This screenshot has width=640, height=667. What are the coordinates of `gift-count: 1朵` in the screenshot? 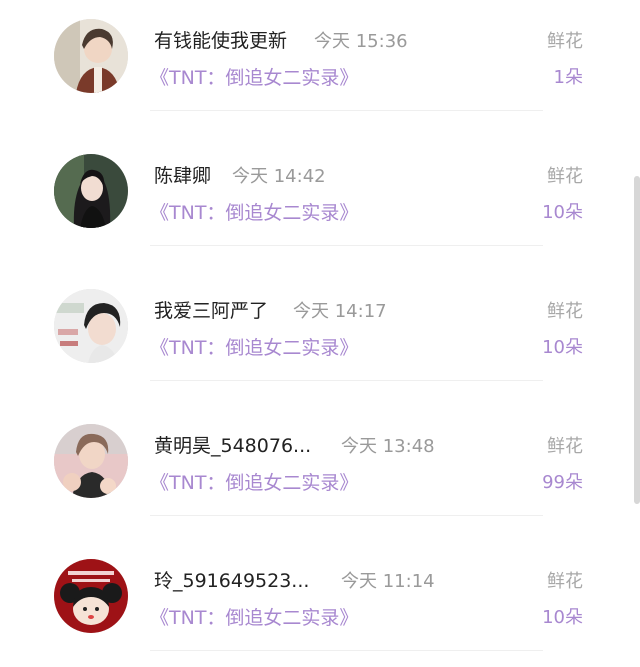 It's located at (568, 77).